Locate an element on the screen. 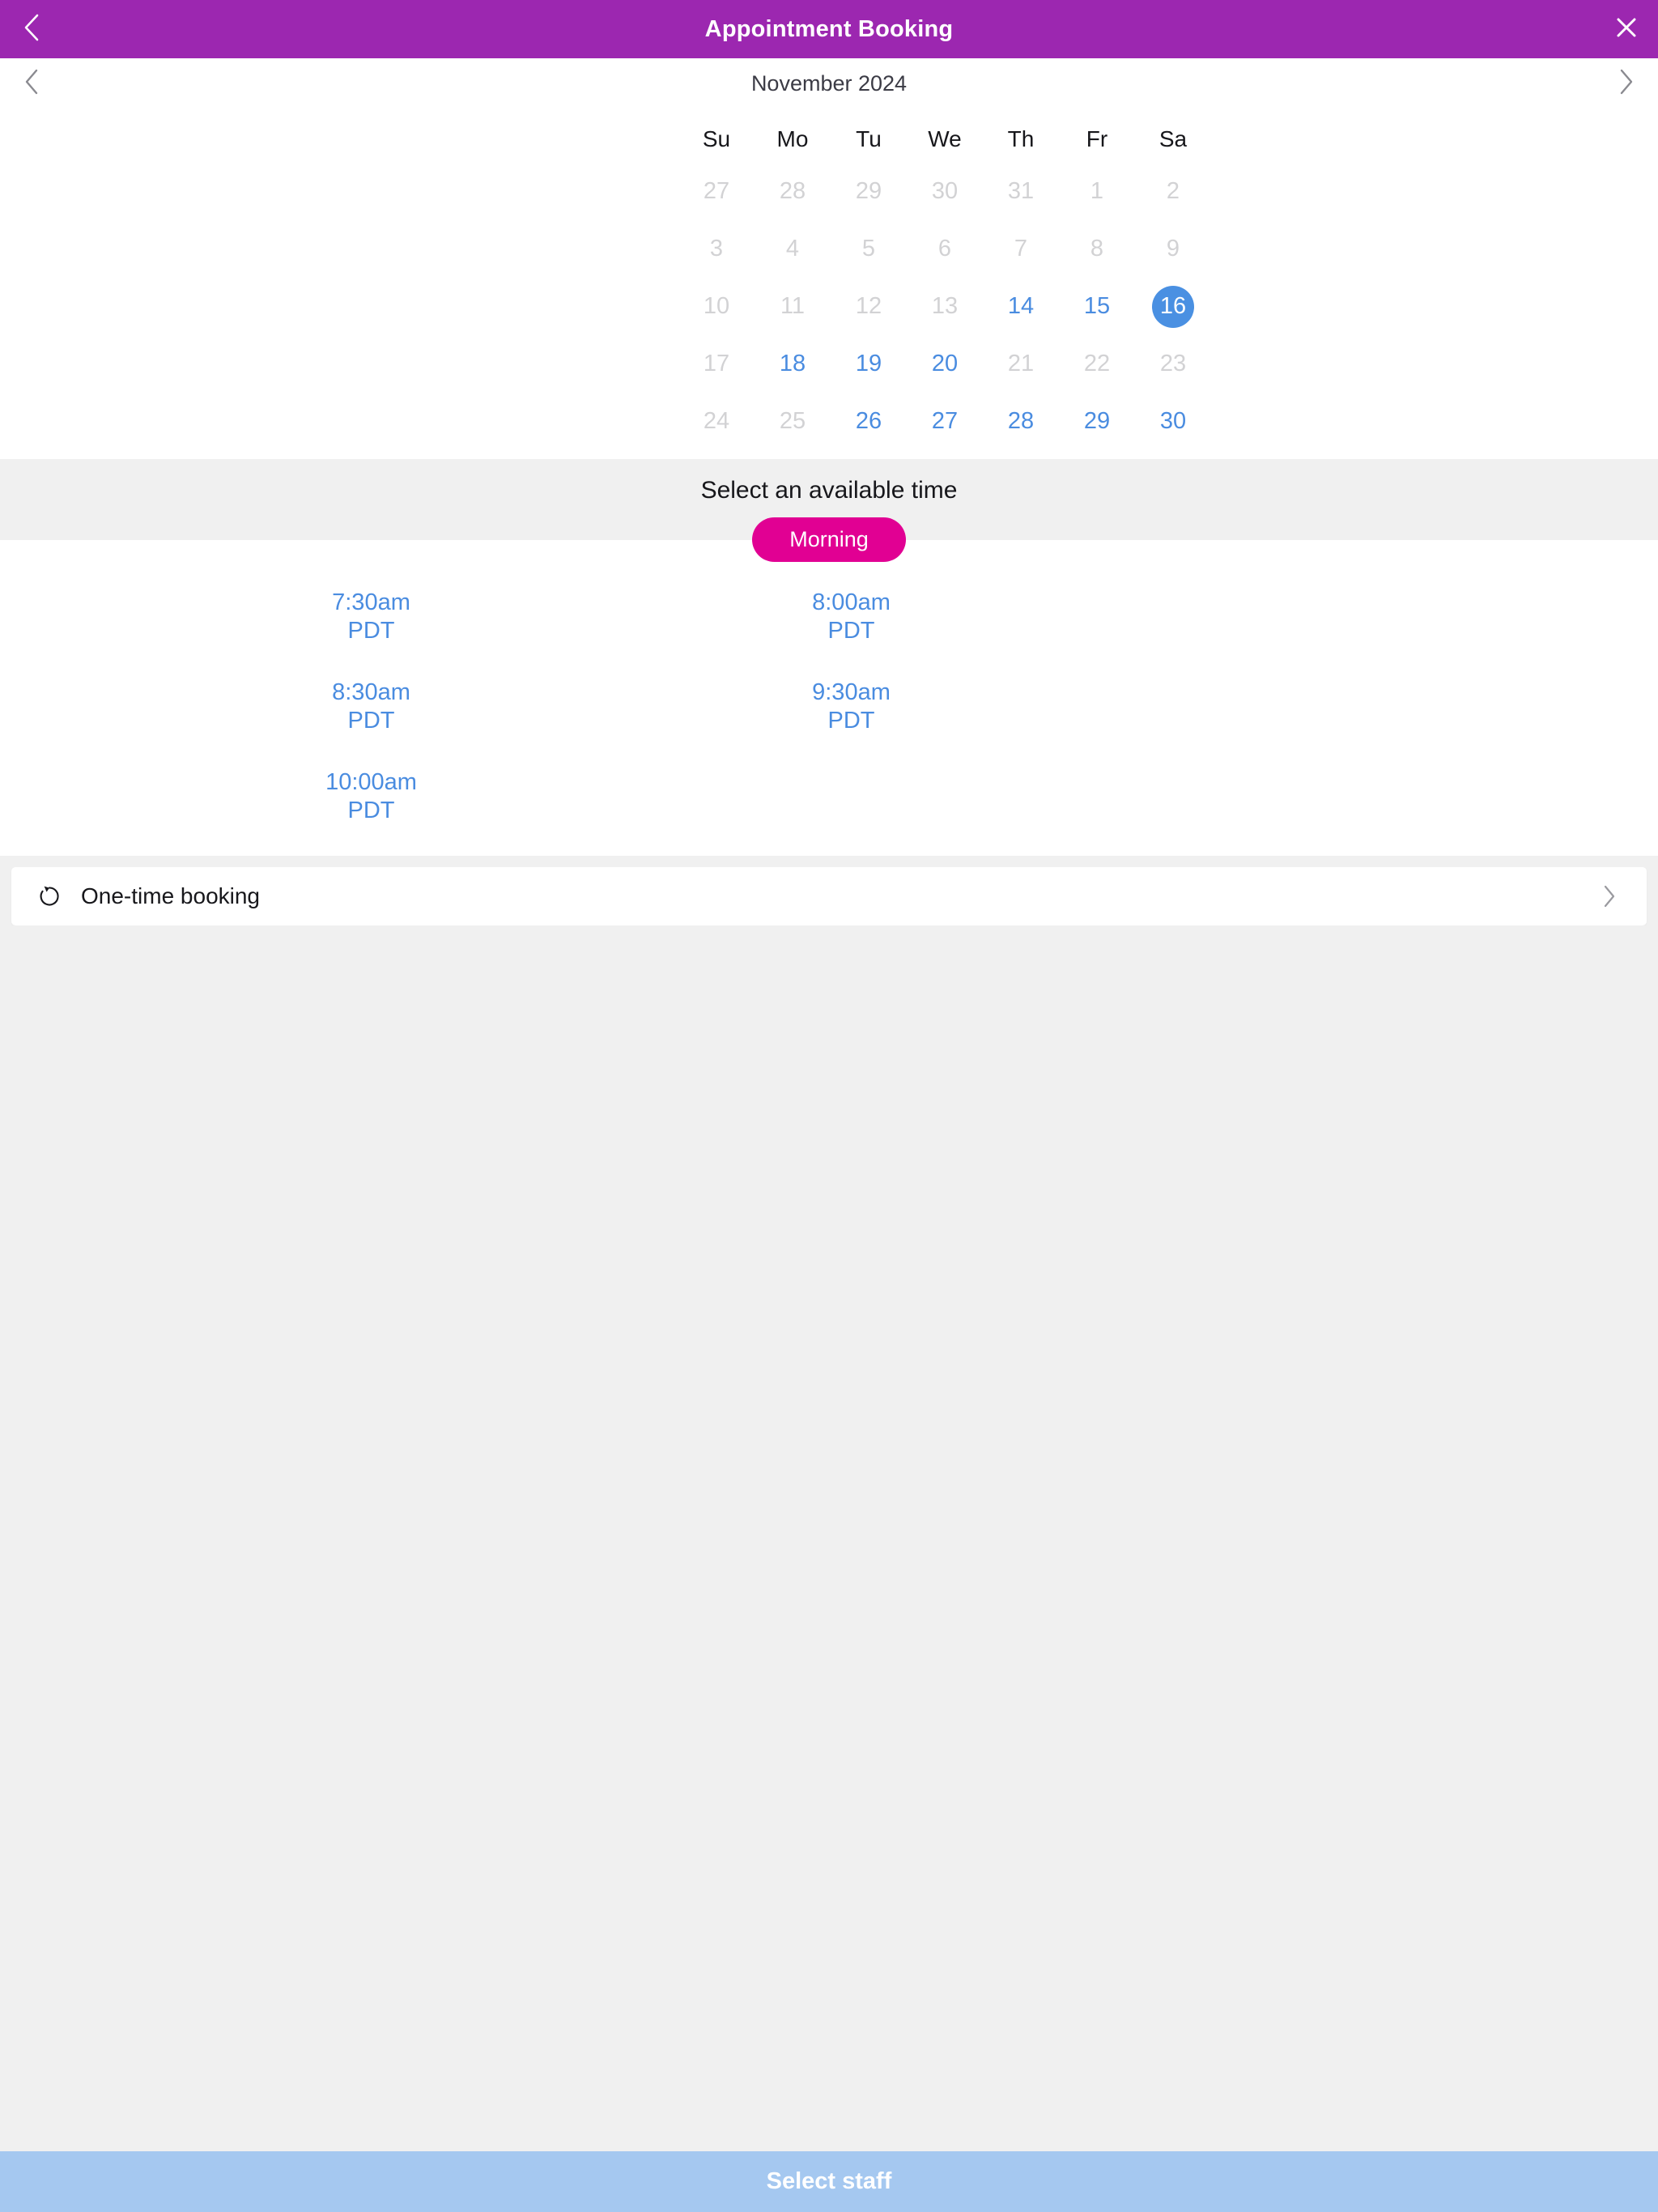  calendar-week-row: 17 18 19 20 21 22 23 is located at coordinates (945, 364).